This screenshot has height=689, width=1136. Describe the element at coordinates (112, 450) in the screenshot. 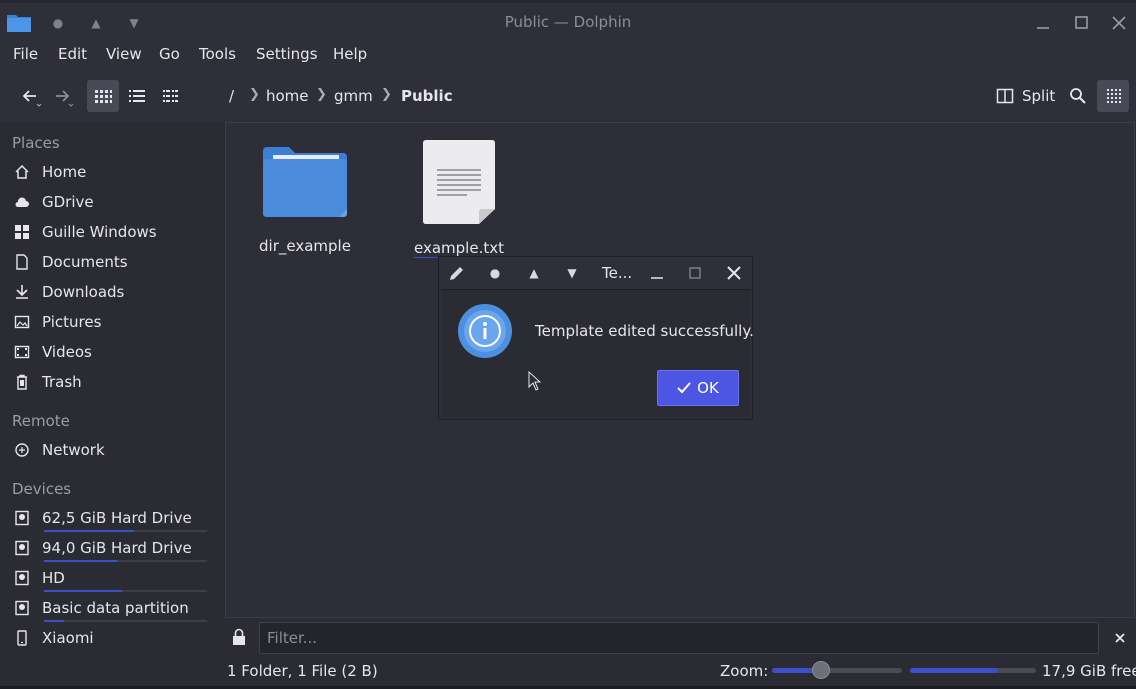

I see `sidebar-item-network: Network` at that location.